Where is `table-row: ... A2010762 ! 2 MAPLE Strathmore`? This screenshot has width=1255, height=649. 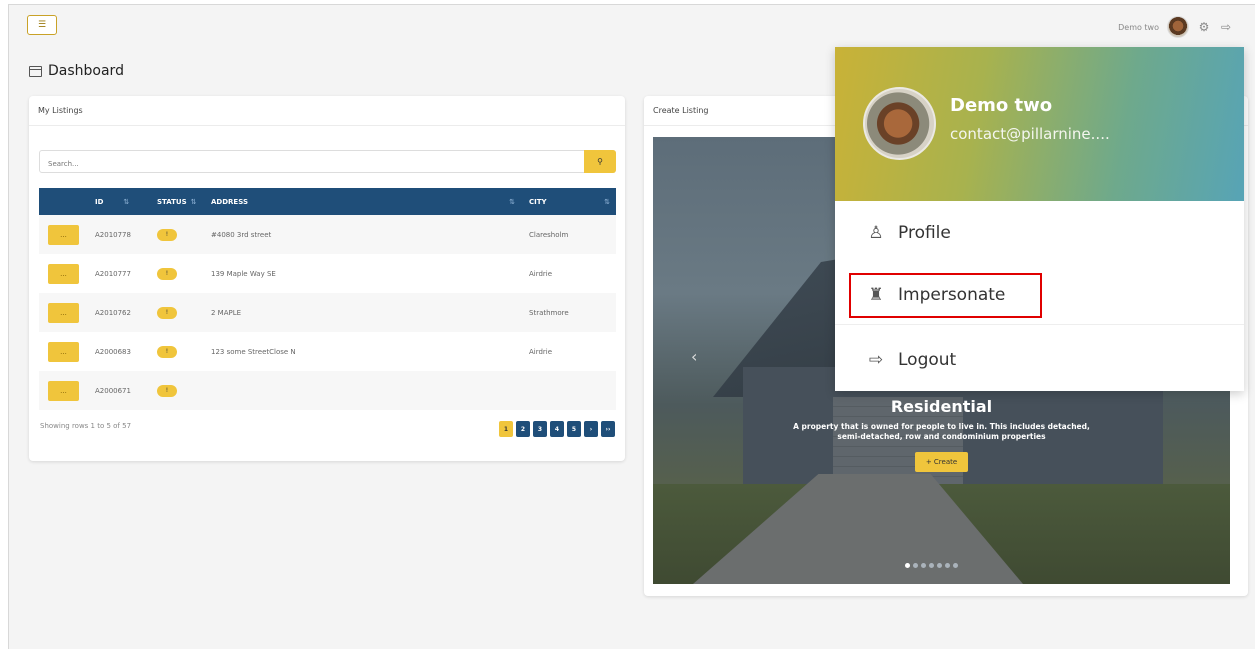
table-row: ... A2010762 ! 2 MAPLE Strathmore is located at coordinates (327, 312).